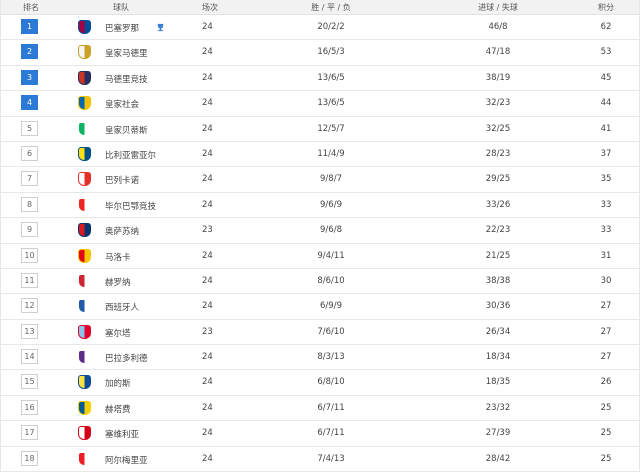 Image resolution: width=640 pixels, height=473 pixels. Describe the element at coordinates (126, 358) in the screenshot. I see `team-name: 巴拉多利德` at that location.